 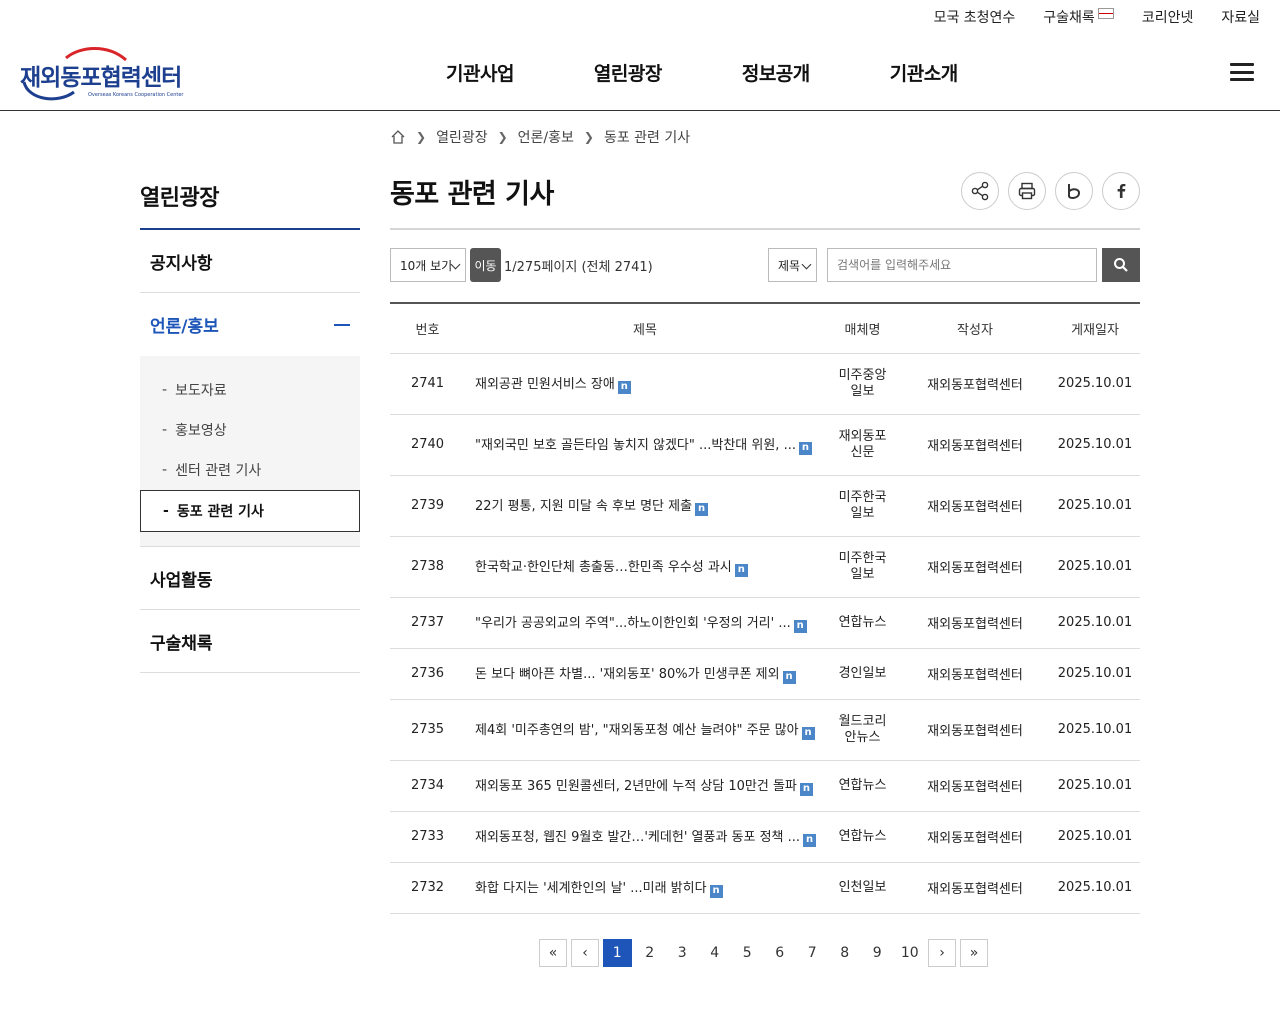 I want to click on article-title-link: 재외동포 365 민원콜센터, 2년만에 누적 상담 10만건 돌파, so click(x=636, y=786).